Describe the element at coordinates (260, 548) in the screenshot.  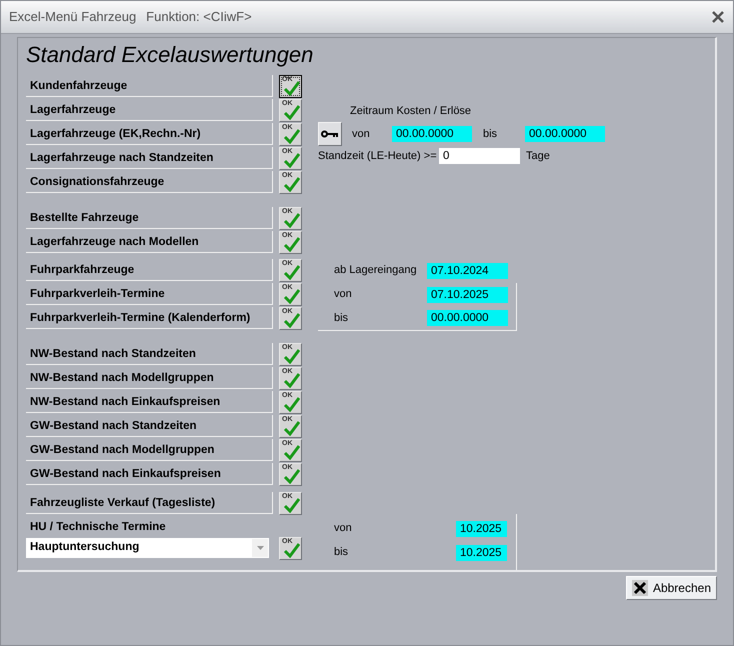
I see `caret-icon` at that location.